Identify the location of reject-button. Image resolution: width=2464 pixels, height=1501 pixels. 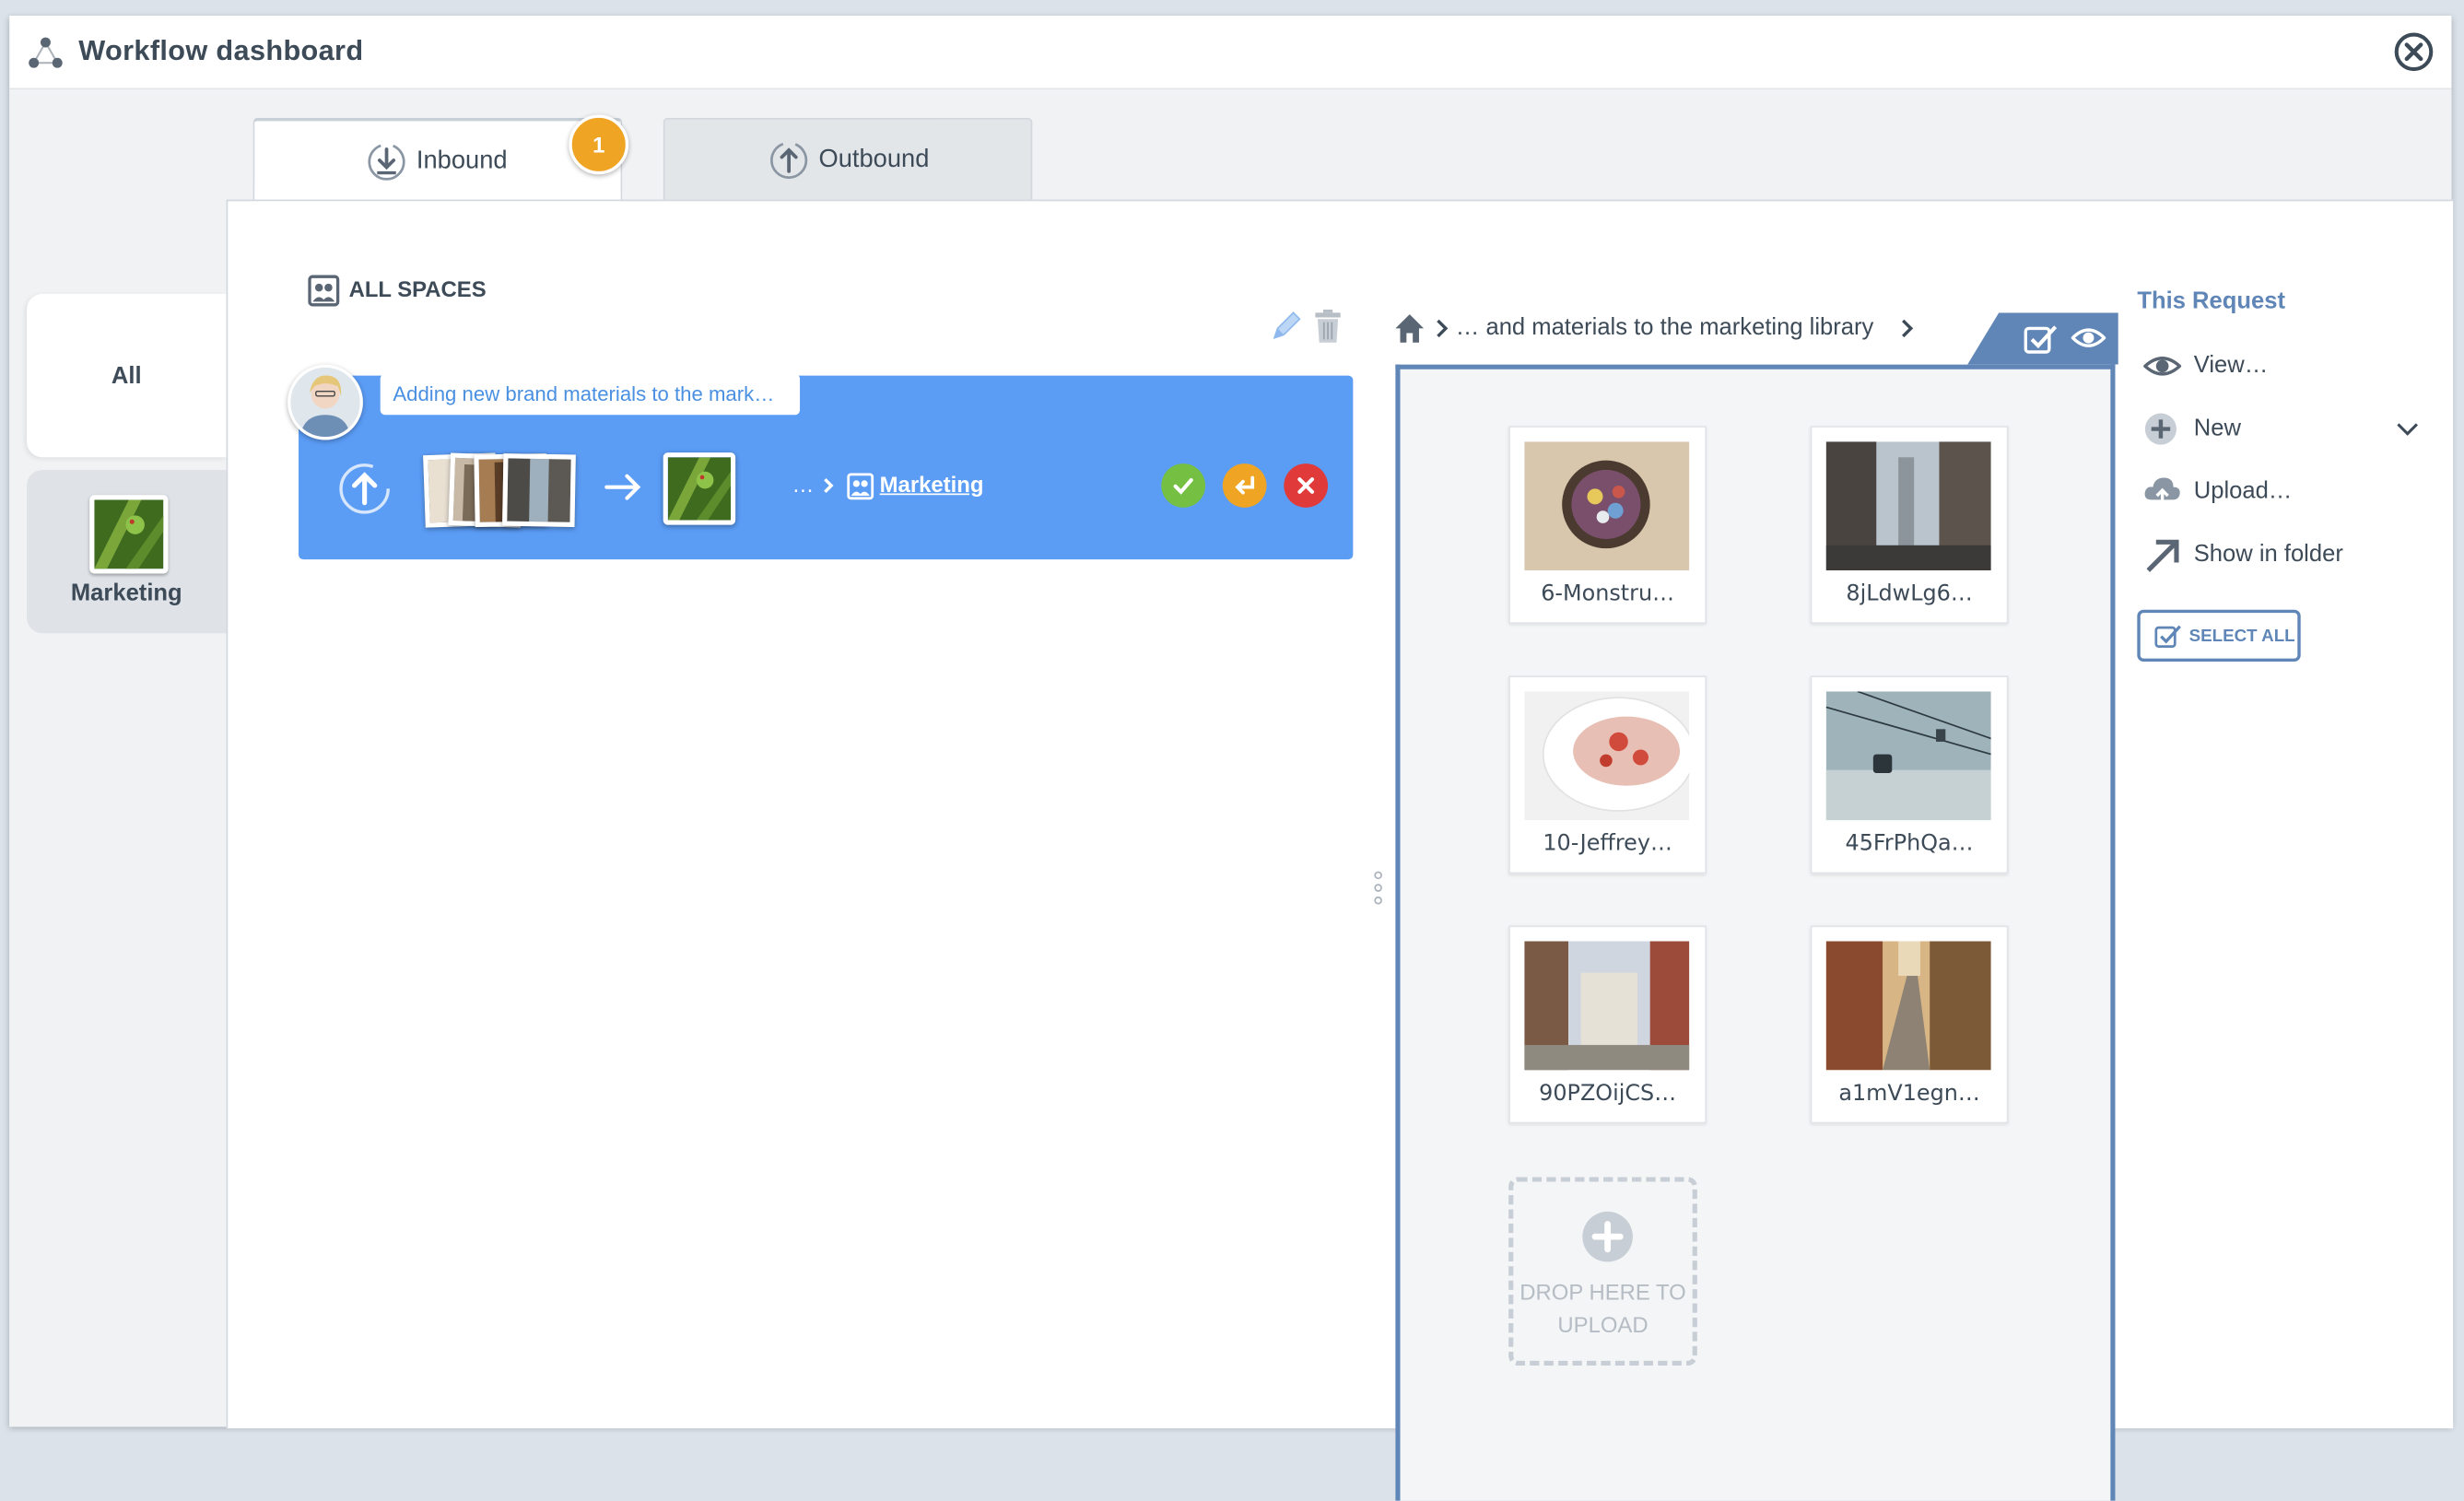
(1306, 486).